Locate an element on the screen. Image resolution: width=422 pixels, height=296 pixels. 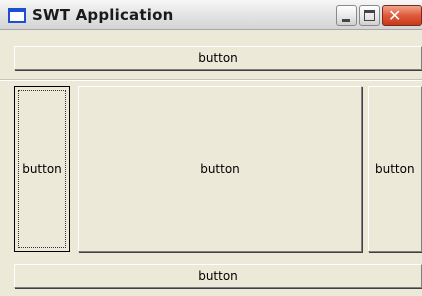
left-button: button is located at coordinates (42, 169).